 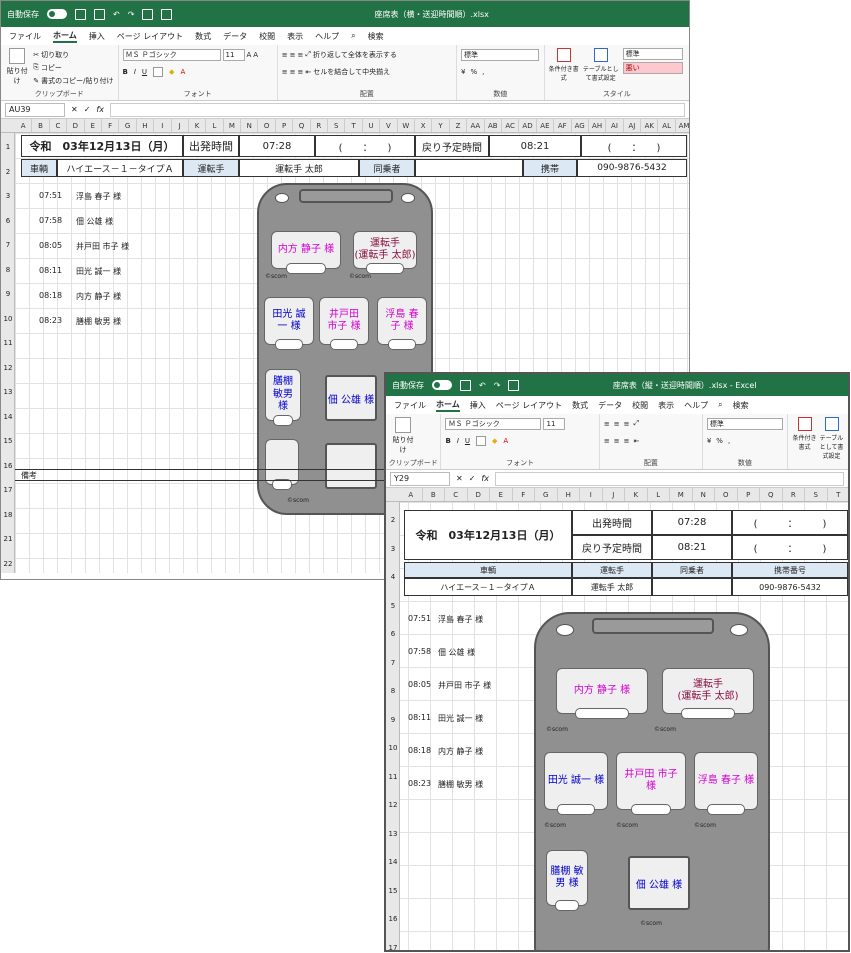 I want to click on row-header: 12, so click(x=8, y=368).